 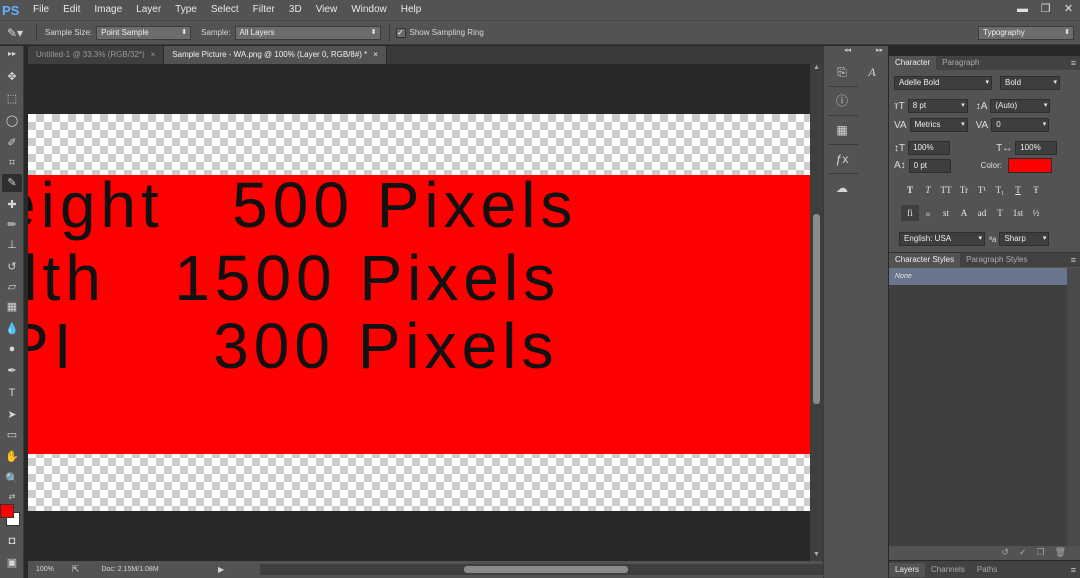 I want to click on subscript-button: T₁, so click(x=1000, y=190).